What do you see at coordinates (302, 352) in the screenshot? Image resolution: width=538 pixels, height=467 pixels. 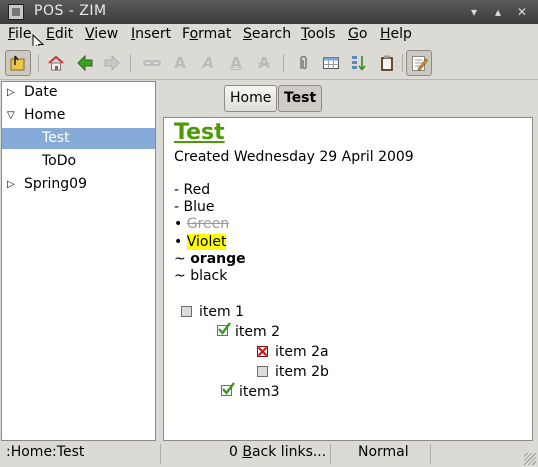 I see `checklist-item: item 2a` at bounding box center [302, 352].